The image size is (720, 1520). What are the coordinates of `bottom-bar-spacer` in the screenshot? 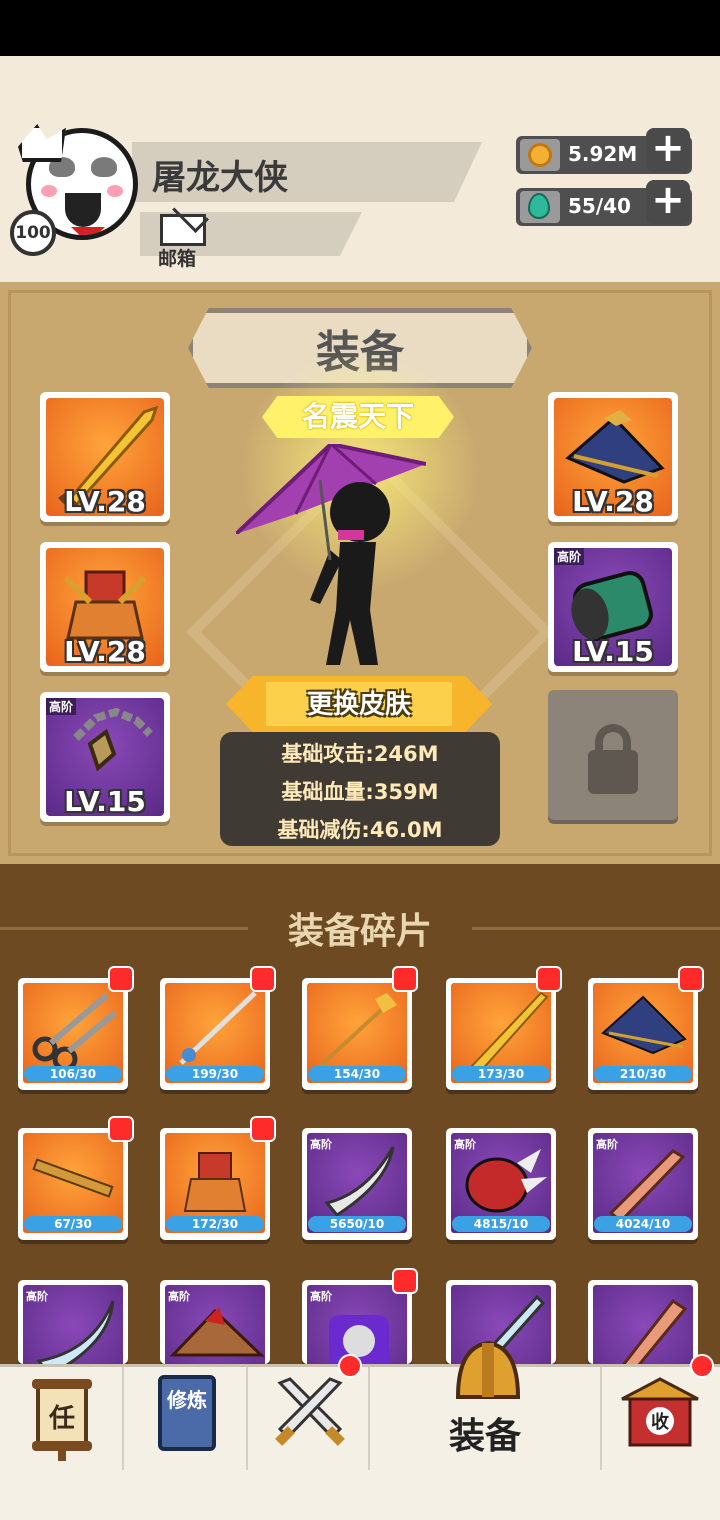 It's located at (360, 1495).